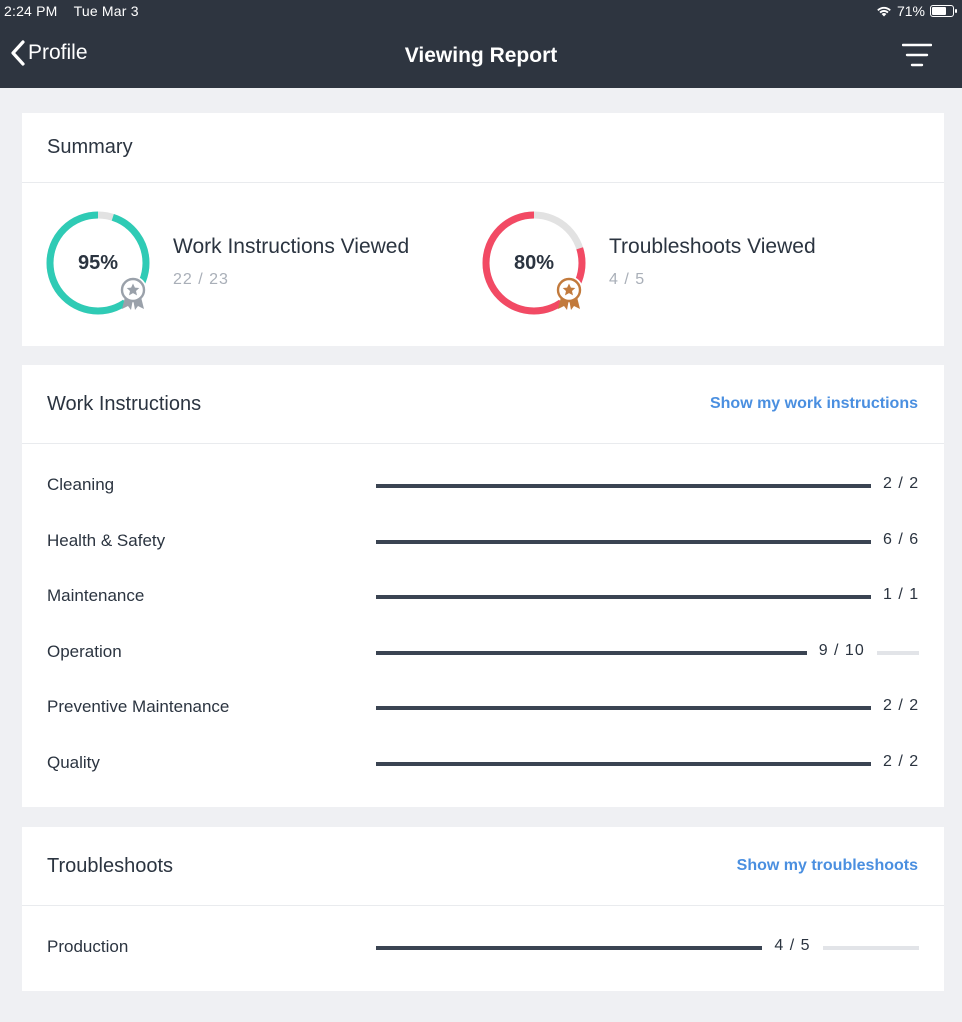 This screenshot has width=962, height=1022. What do you see at coordinates (96, 595) in the screenshot?
I see `row-label: Maintenance` at bounding box center [96, 595].